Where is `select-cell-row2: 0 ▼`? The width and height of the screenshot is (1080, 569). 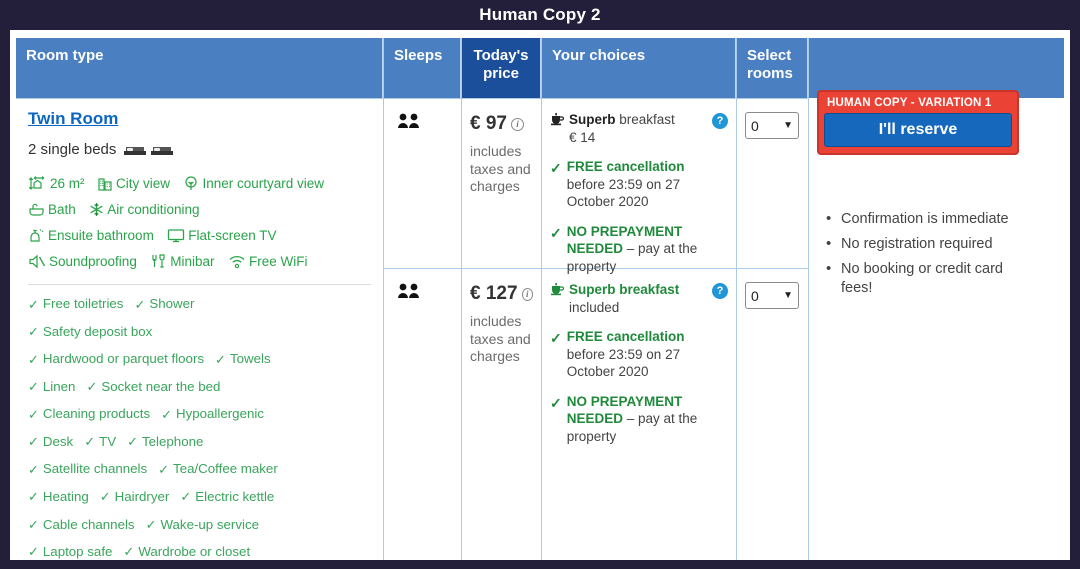
select-cell-row2: 0 ▼ is located at coordinates (772, 414).